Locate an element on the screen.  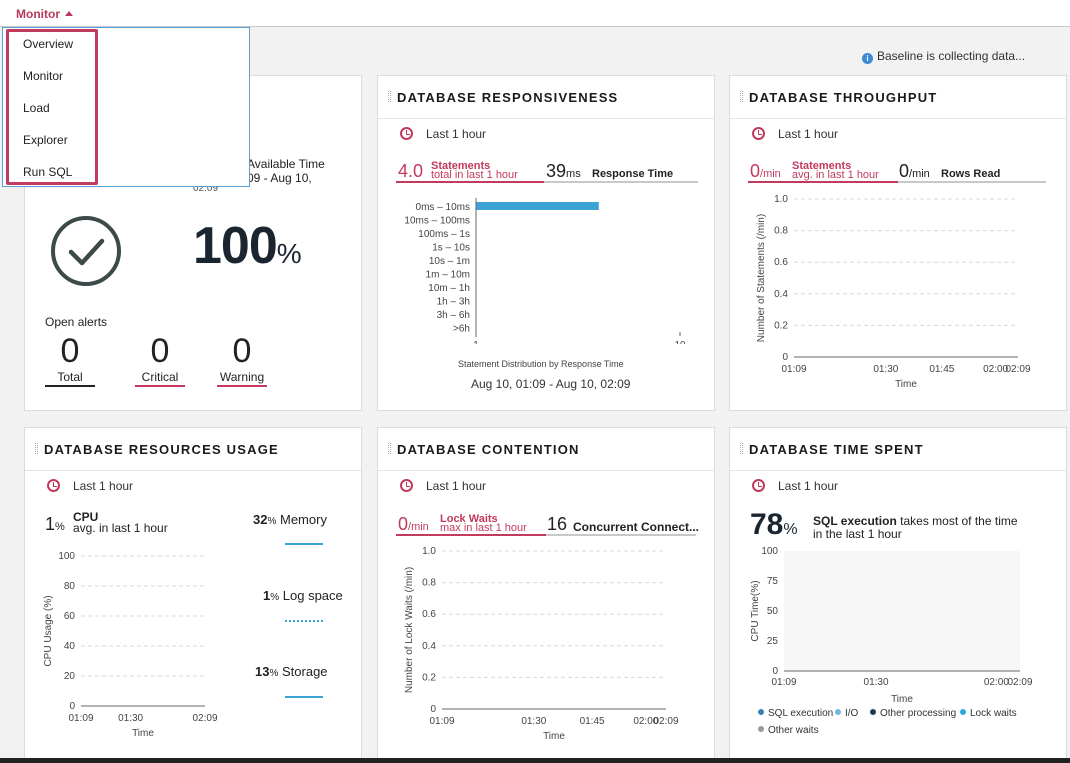
alert-label-total: Total is located at coordinates (70, 377).